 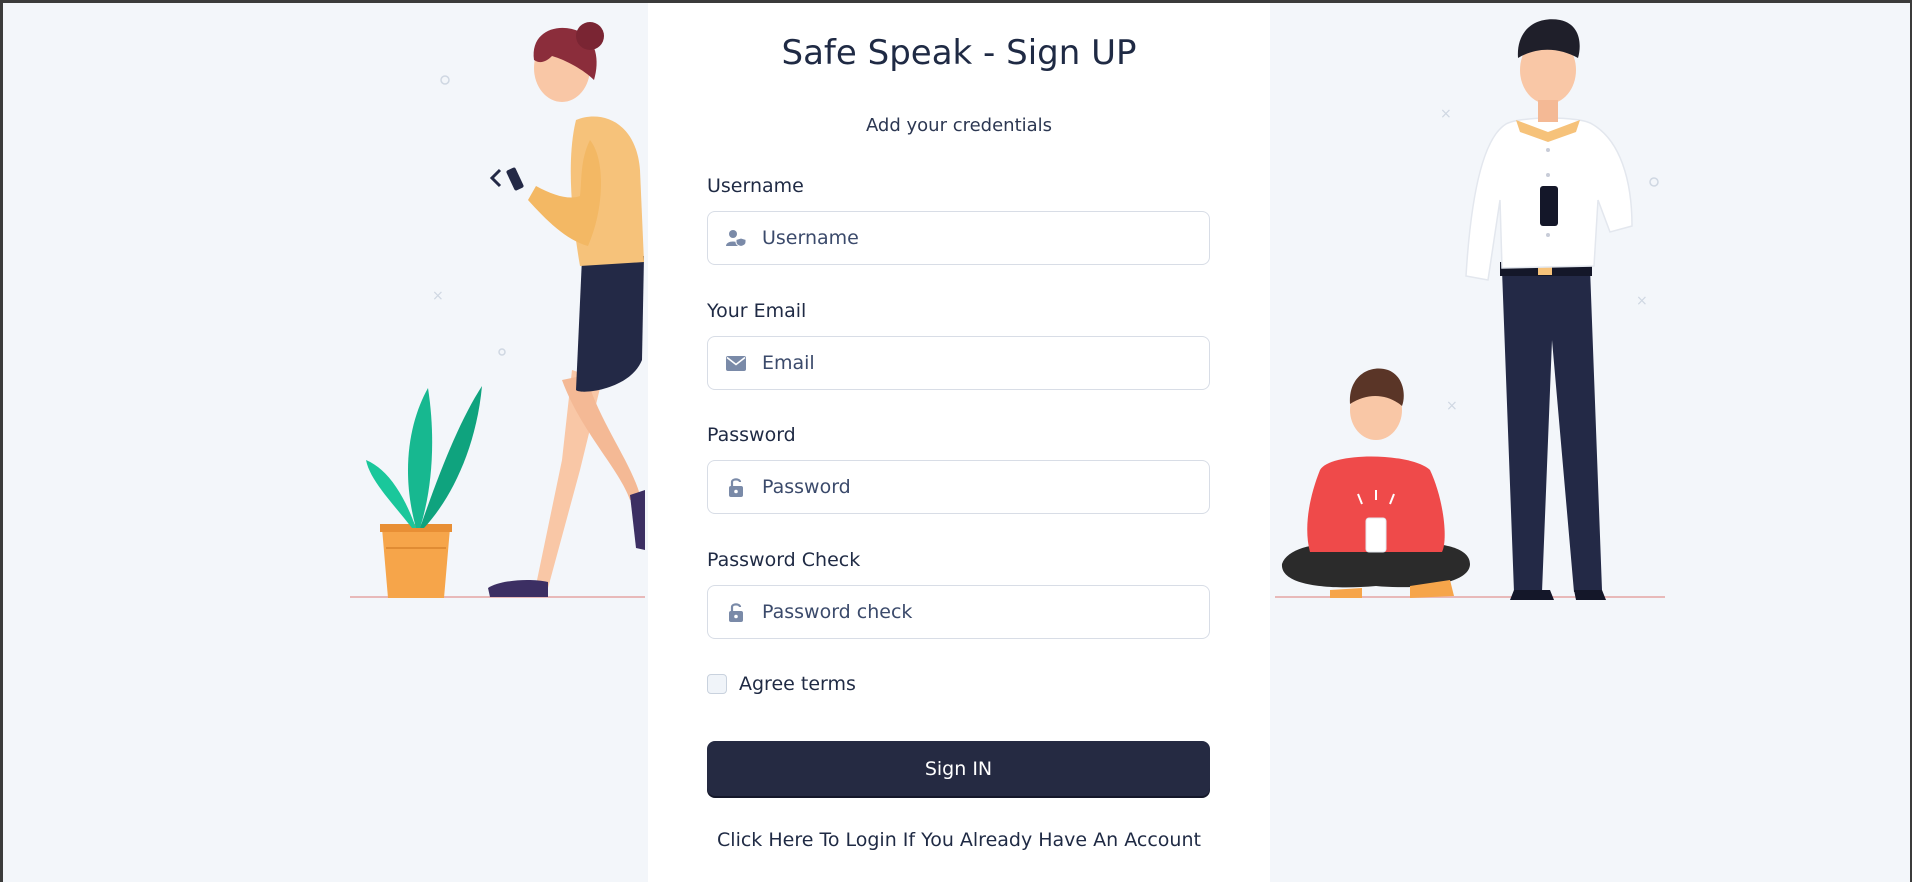 What do you see at coordinates (959, 53) in the screenshot?
I see `page-title: Safe Speak - Sign UP` at bounding box center [959, 53].